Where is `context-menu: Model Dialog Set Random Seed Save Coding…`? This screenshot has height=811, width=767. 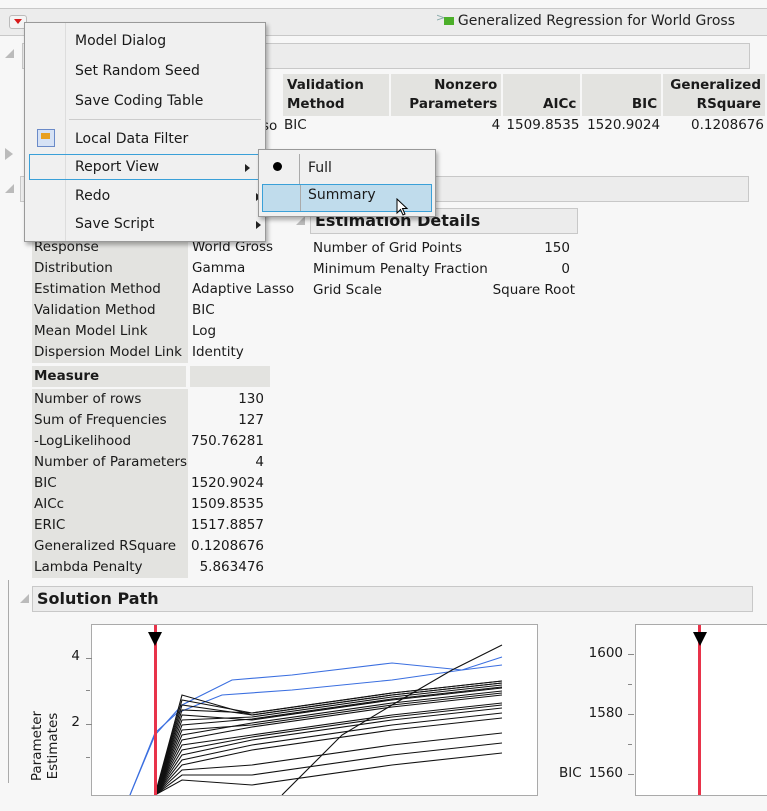 context-menu: Model Dialog Set Random Seed Save Coding… is located at coordinates (145, 132).